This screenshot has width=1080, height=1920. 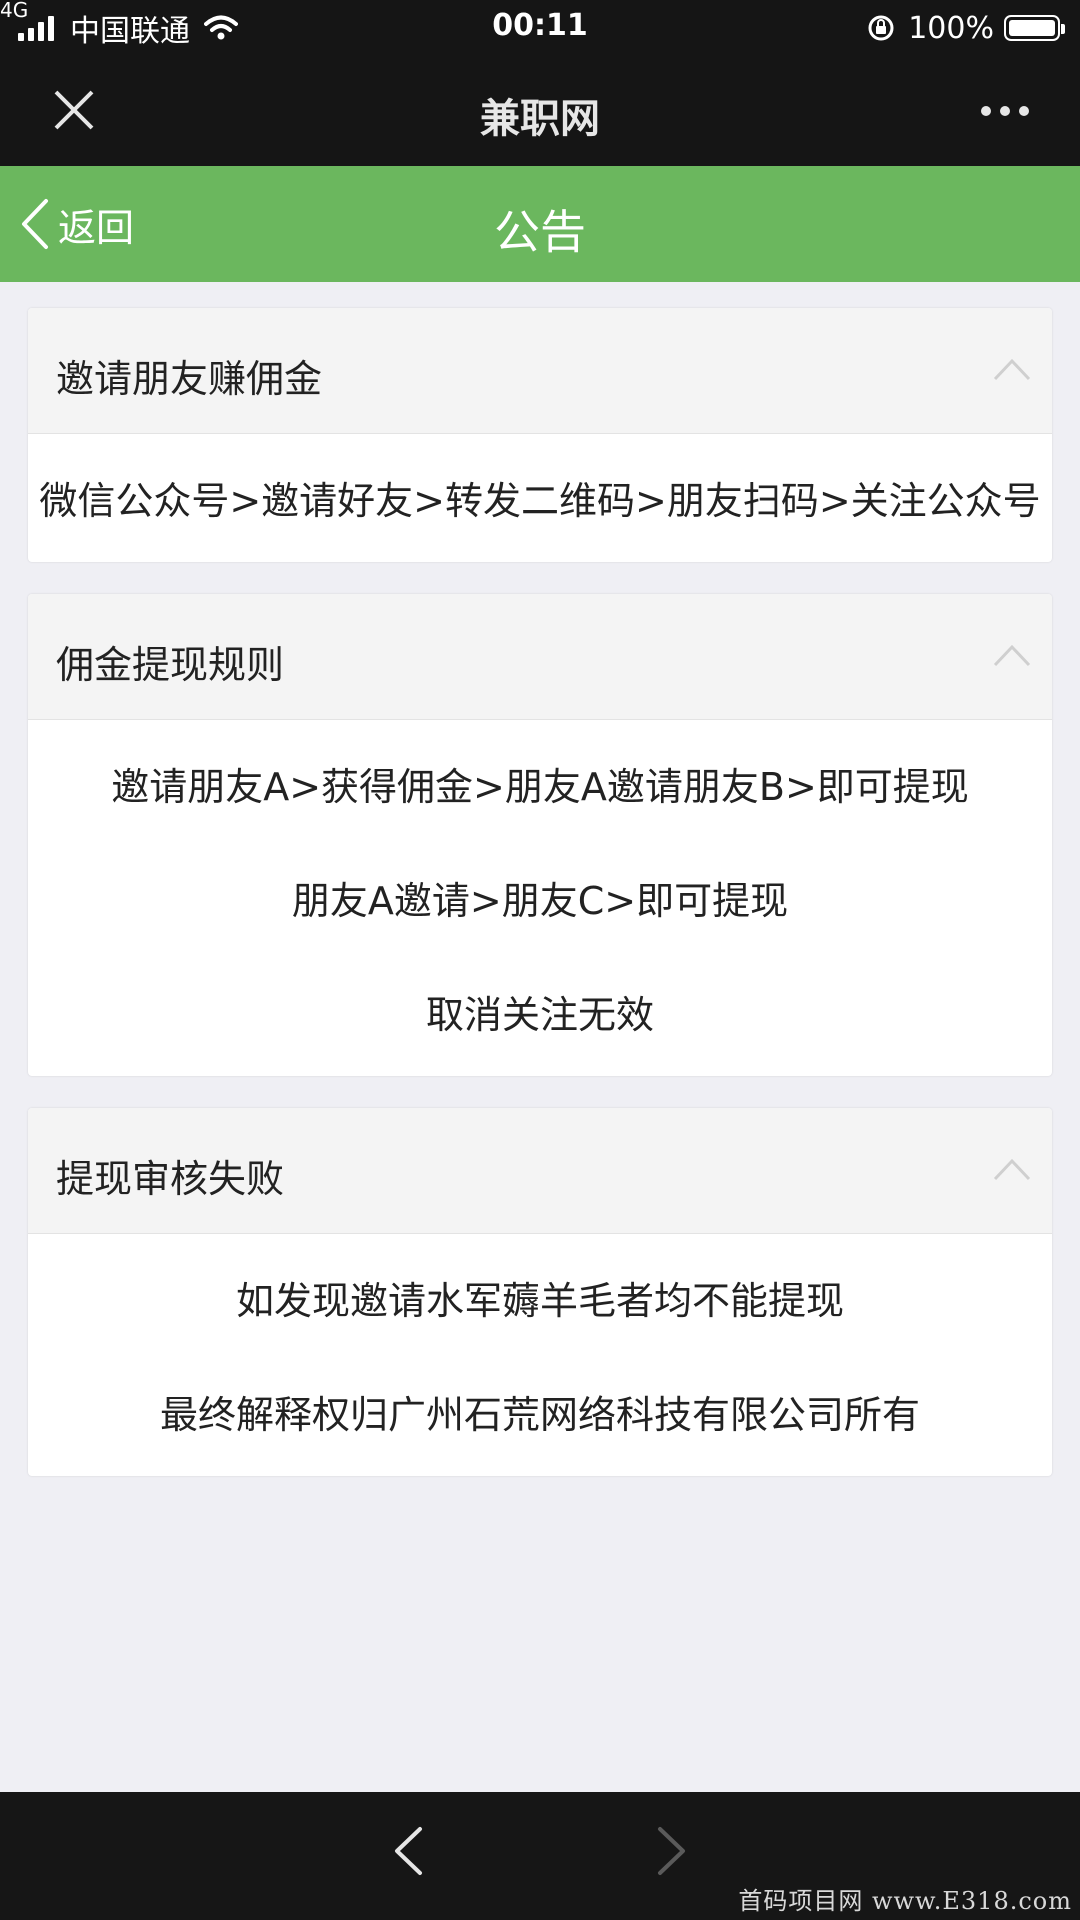 I want to click on section-title: 提现审核失败, so click(x=170, y=1179).